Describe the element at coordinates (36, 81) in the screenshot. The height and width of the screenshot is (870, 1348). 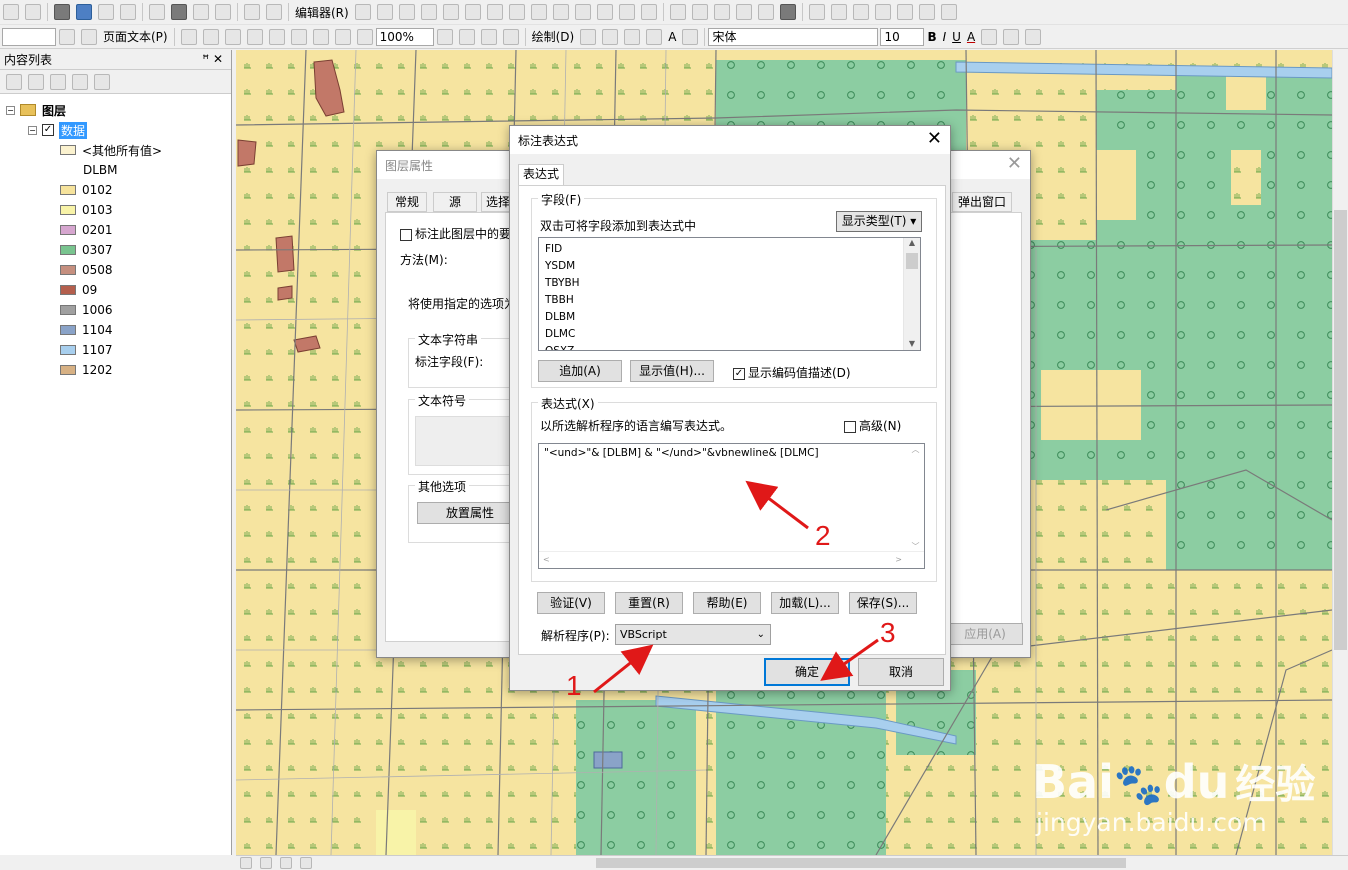
I see `list-by-source-icon` at that location.